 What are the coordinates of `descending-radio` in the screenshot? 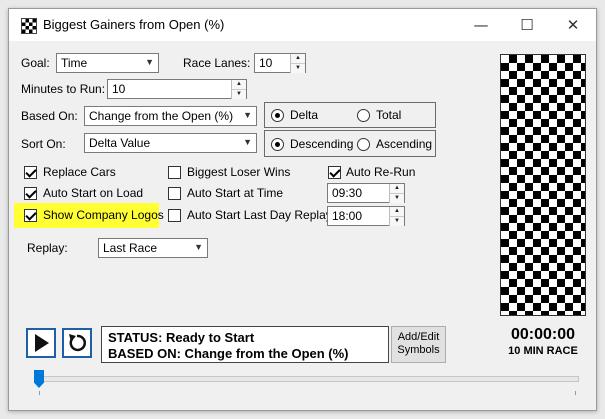 It's located at (277, 144).